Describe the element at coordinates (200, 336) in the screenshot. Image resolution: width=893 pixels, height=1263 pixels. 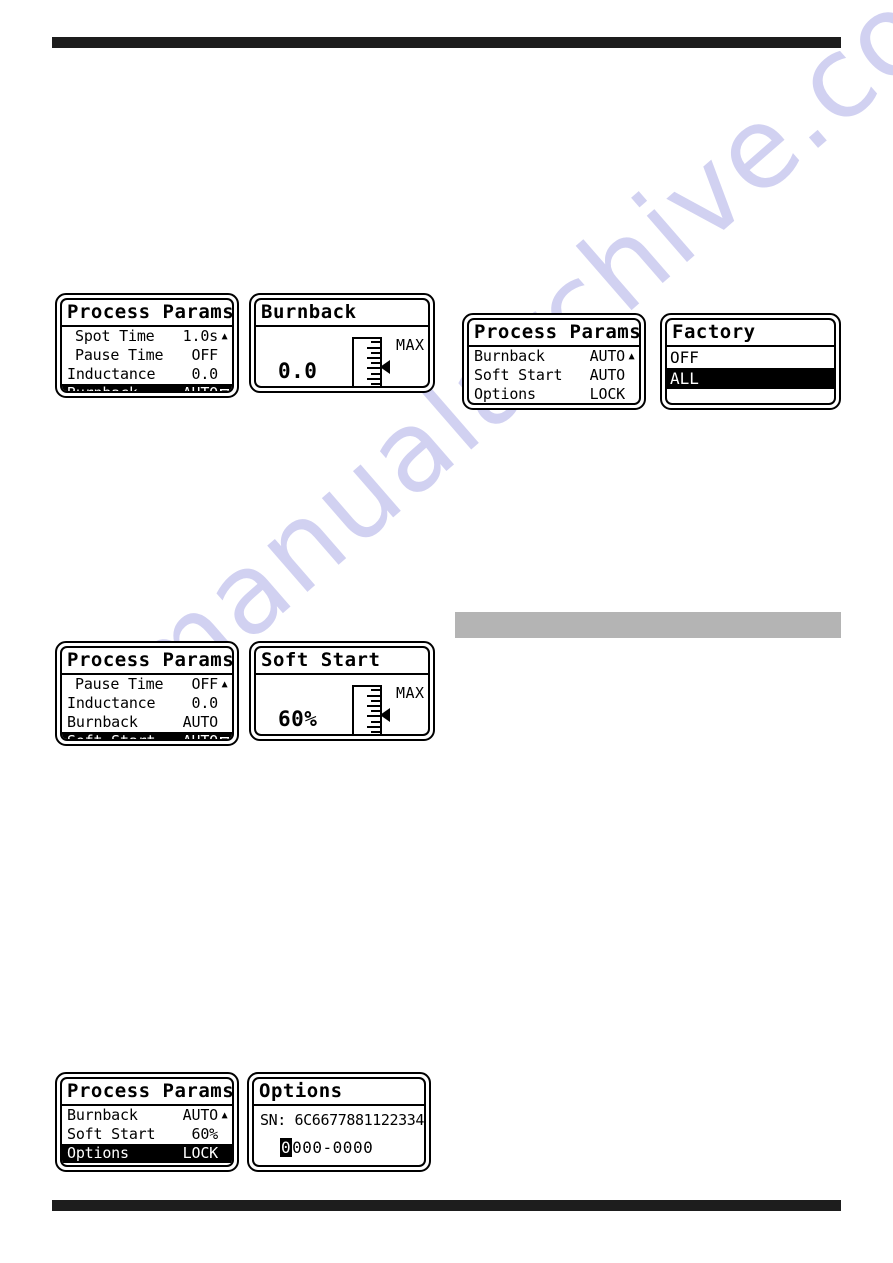
I see `item-value: 1.0s` at that location.